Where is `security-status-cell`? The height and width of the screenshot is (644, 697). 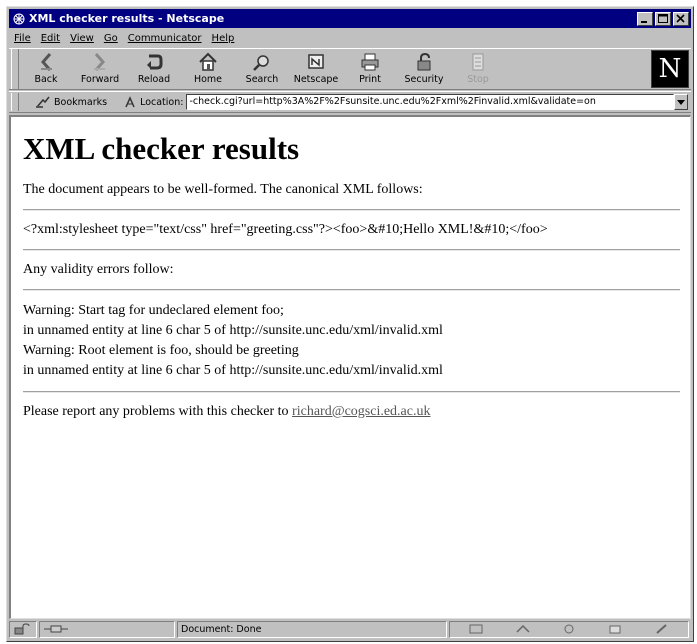 security-status-cell is located at coordinates (23, 629).